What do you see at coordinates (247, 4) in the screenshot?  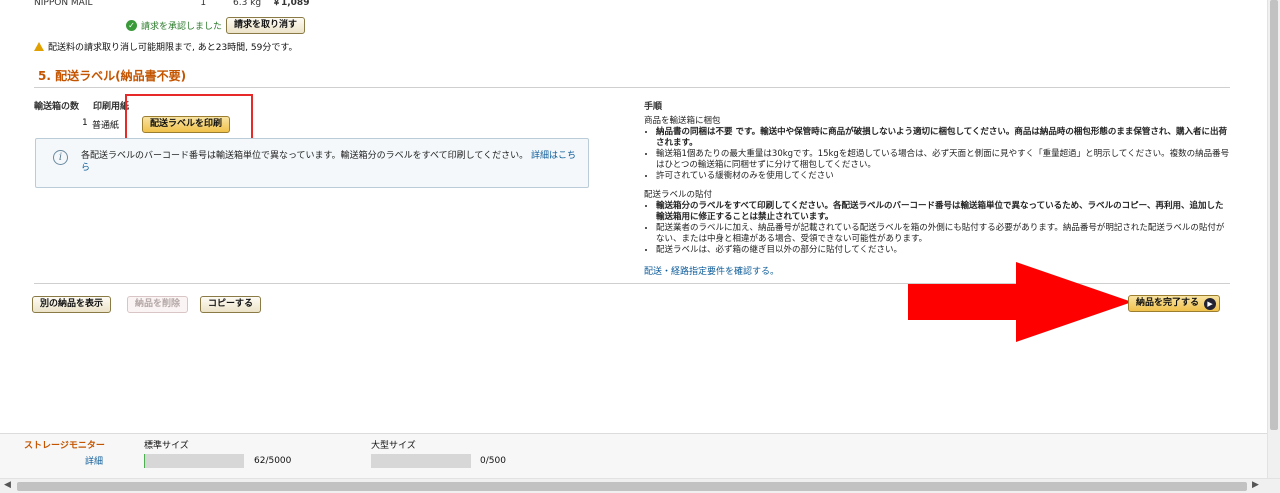 I see `shipment-weight: 6.3 kg` at bounding box center [247, 4].